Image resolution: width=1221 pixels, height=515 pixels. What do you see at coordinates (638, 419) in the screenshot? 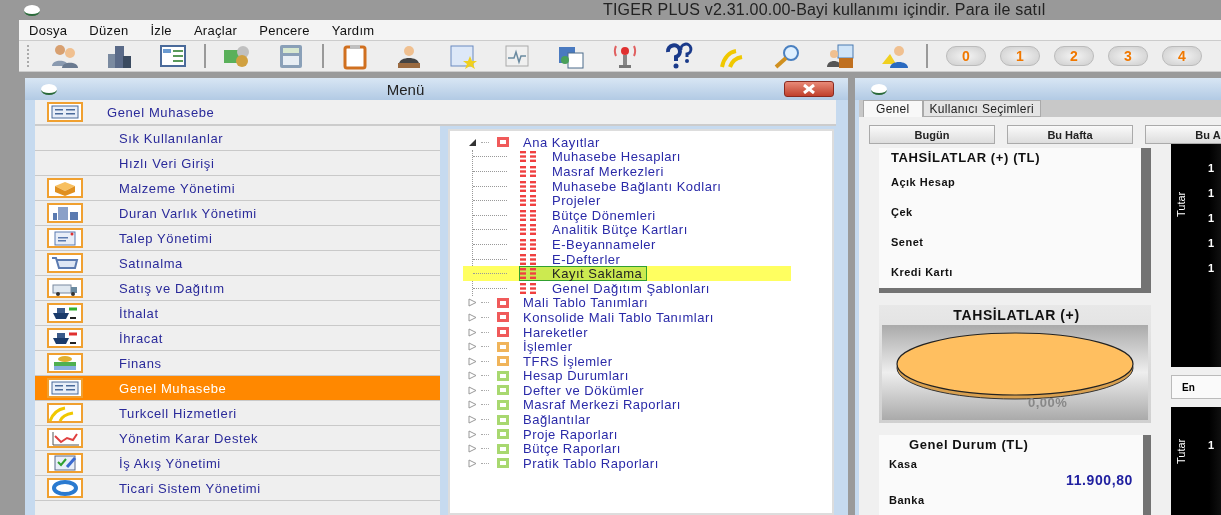
I see `tree-item: Bağlantılar` at bounding box center [638, 419].